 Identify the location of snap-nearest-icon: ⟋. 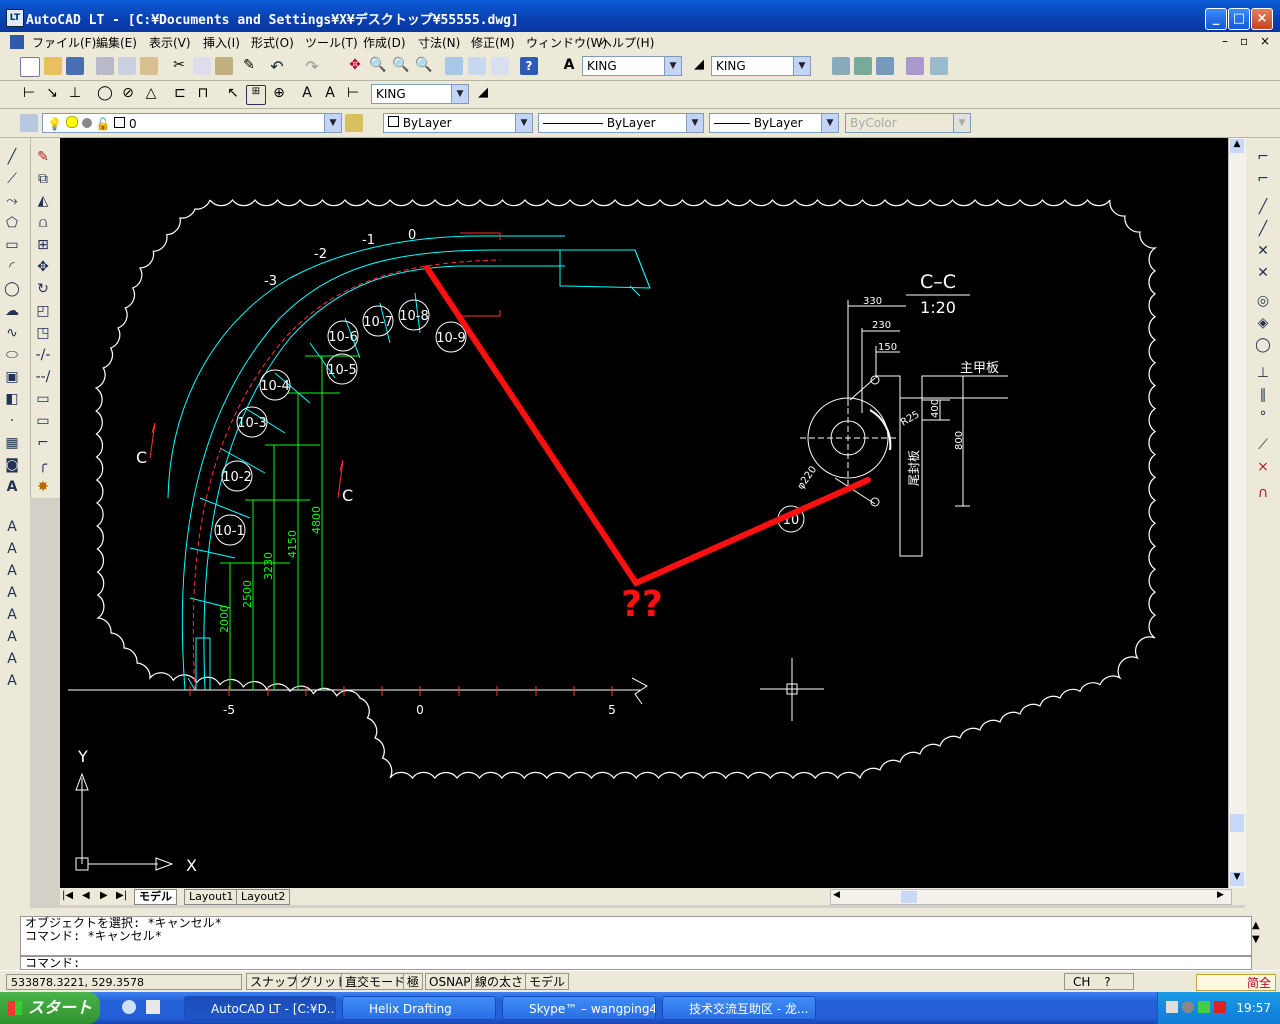
(1263, 445).